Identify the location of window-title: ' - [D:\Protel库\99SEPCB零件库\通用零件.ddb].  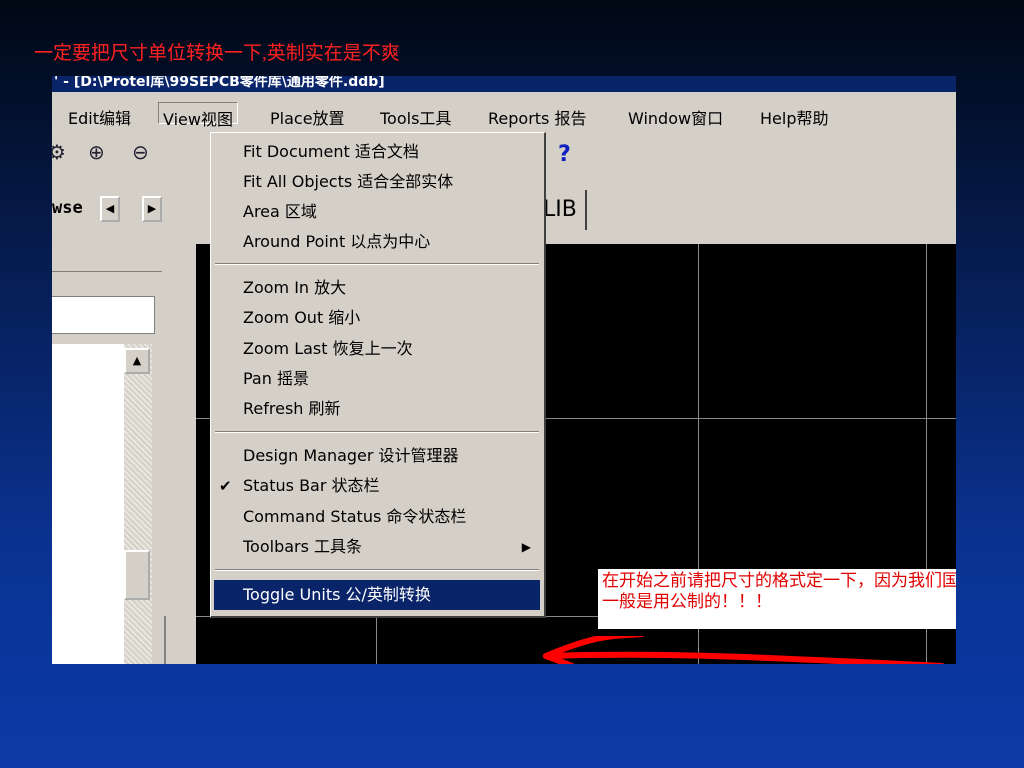
(504, 84).